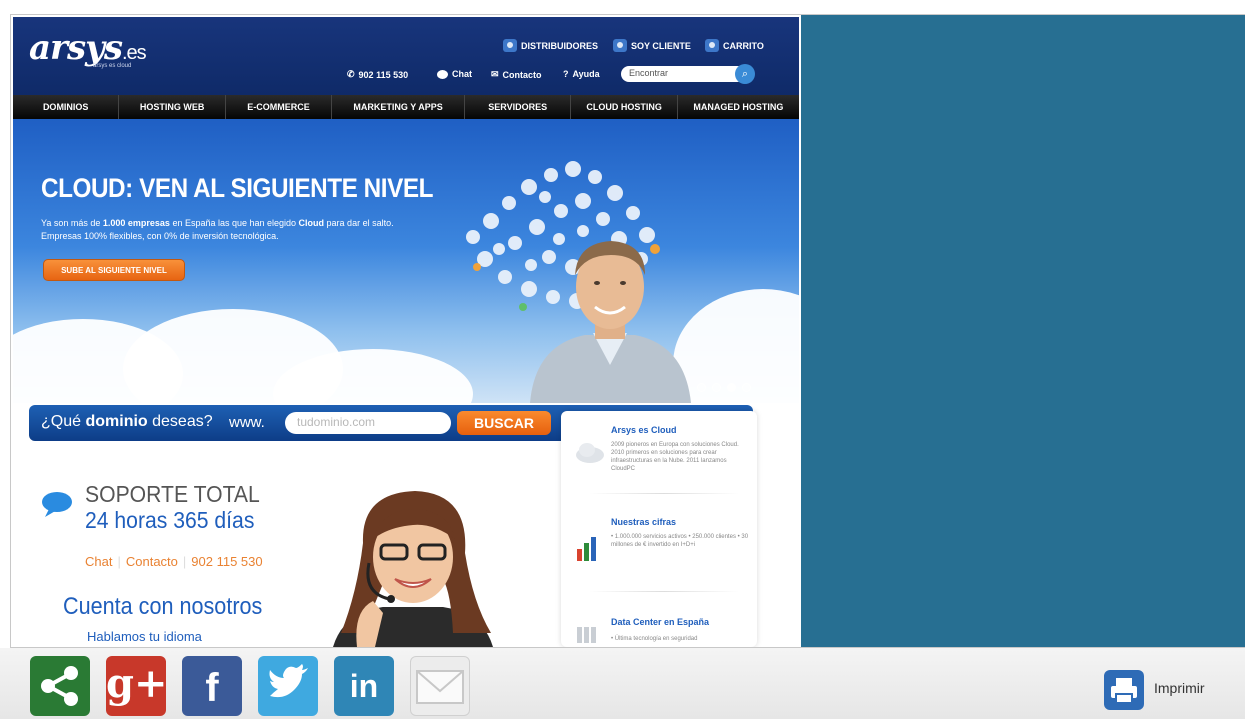 This screenshot has height=719, width=1245. What do you see at coordinates (112, 66) in the screenshot?
I see `logo-tagline: arsys es cloud` at bounding box center [112, 66].